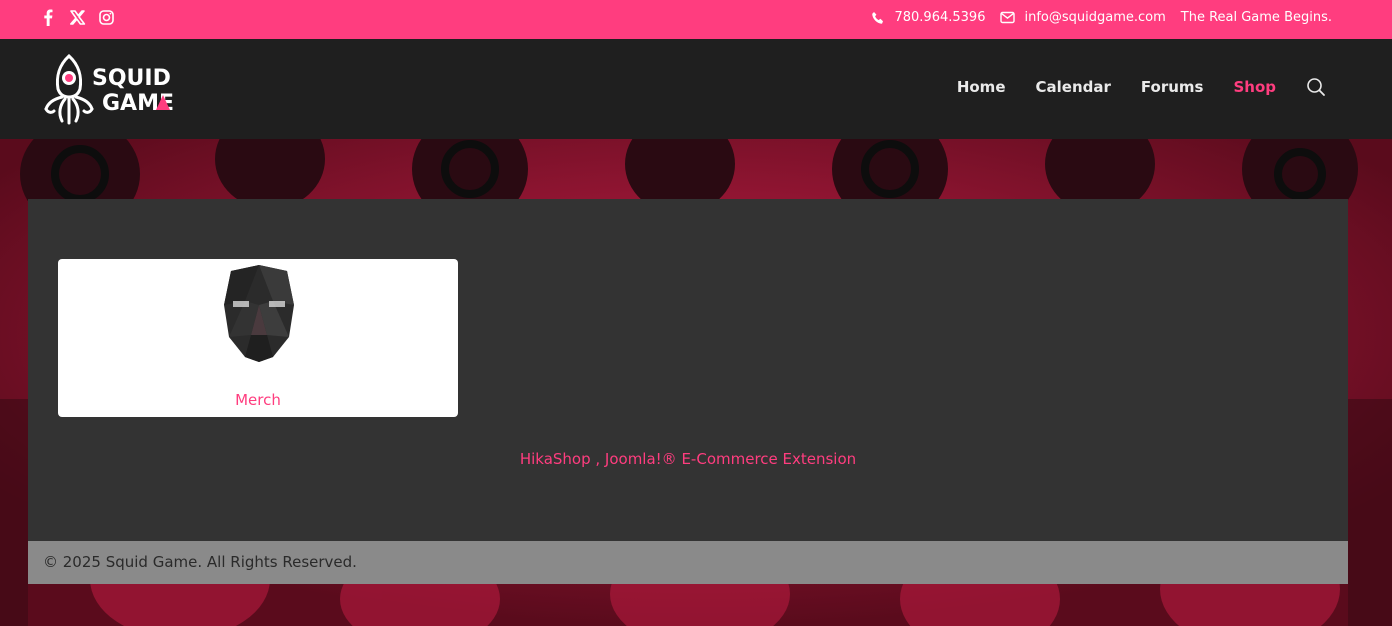 The width and height of the screenshot is (1392, 626). I want to click on nav-shop: Shop, so click(1254, 87).